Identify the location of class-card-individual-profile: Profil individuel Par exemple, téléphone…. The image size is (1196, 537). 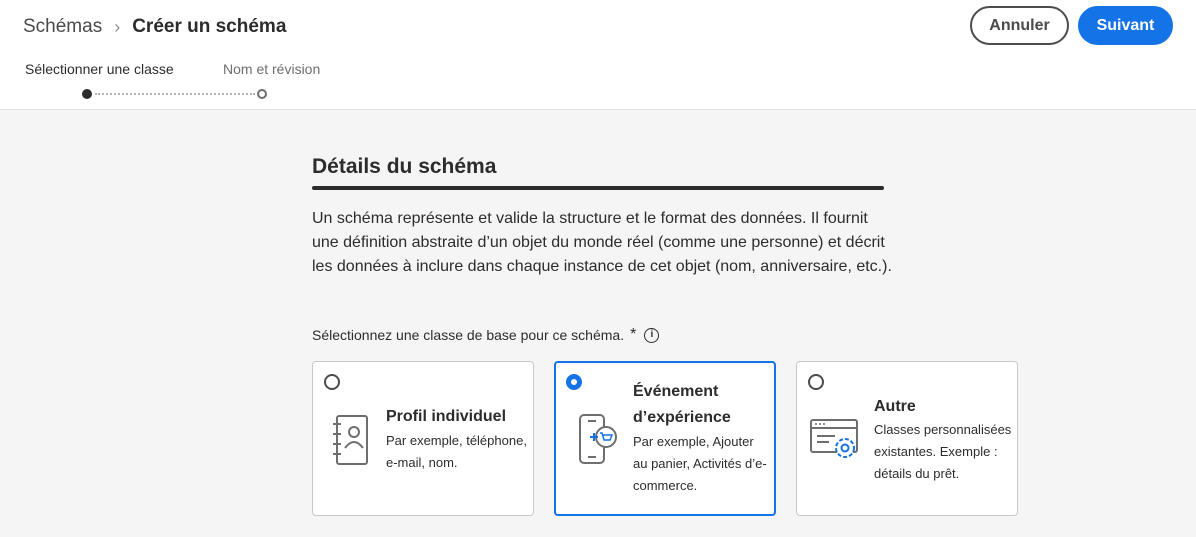
(423, 438).